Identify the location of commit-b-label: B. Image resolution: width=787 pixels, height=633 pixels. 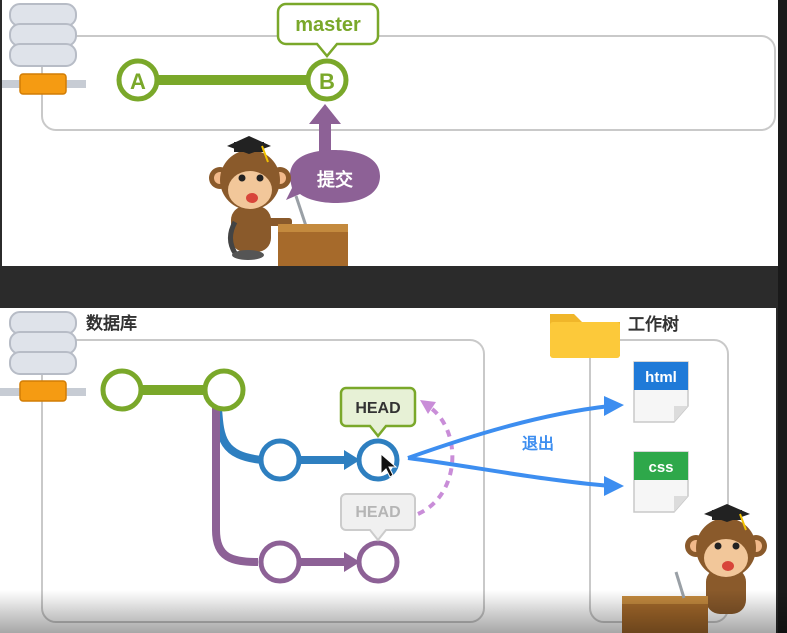
(327, 81).